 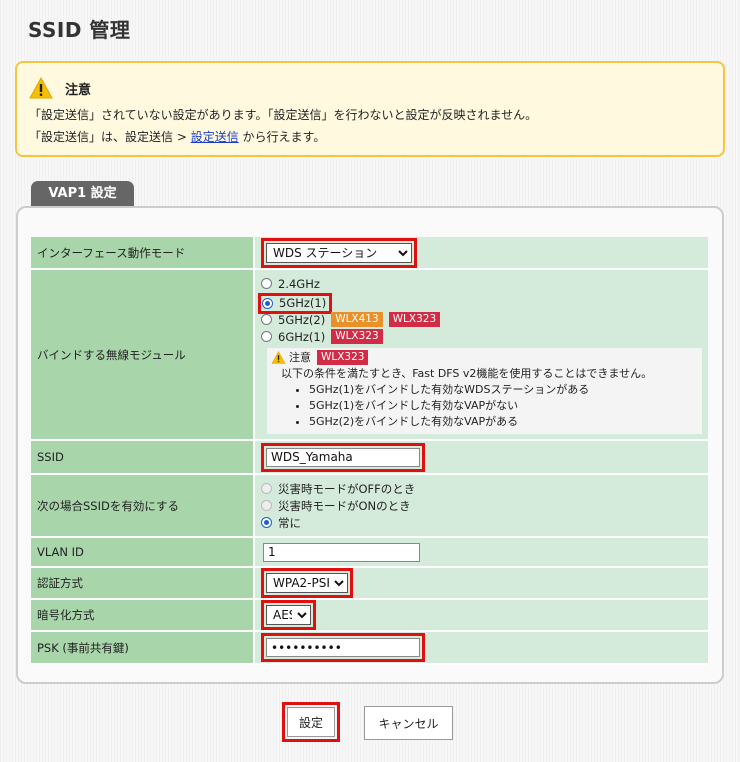 What do you see at coordinates (302, 319) in the screenshot?
I see `radio-5ghz2-label: 5GHz(2)` at bounding box center [302, 319].